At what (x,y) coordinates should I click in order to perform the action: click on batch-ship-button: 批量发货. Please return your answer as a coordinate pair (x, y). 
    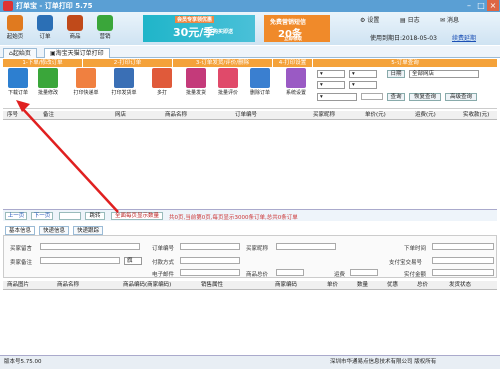
    Looking at the image, I should click on (196, 82).